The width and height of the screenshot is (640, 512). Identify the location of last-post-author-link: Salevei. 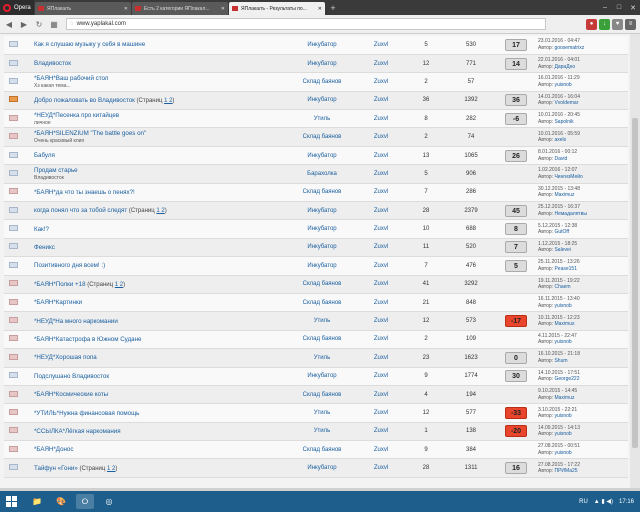
(562, 250).